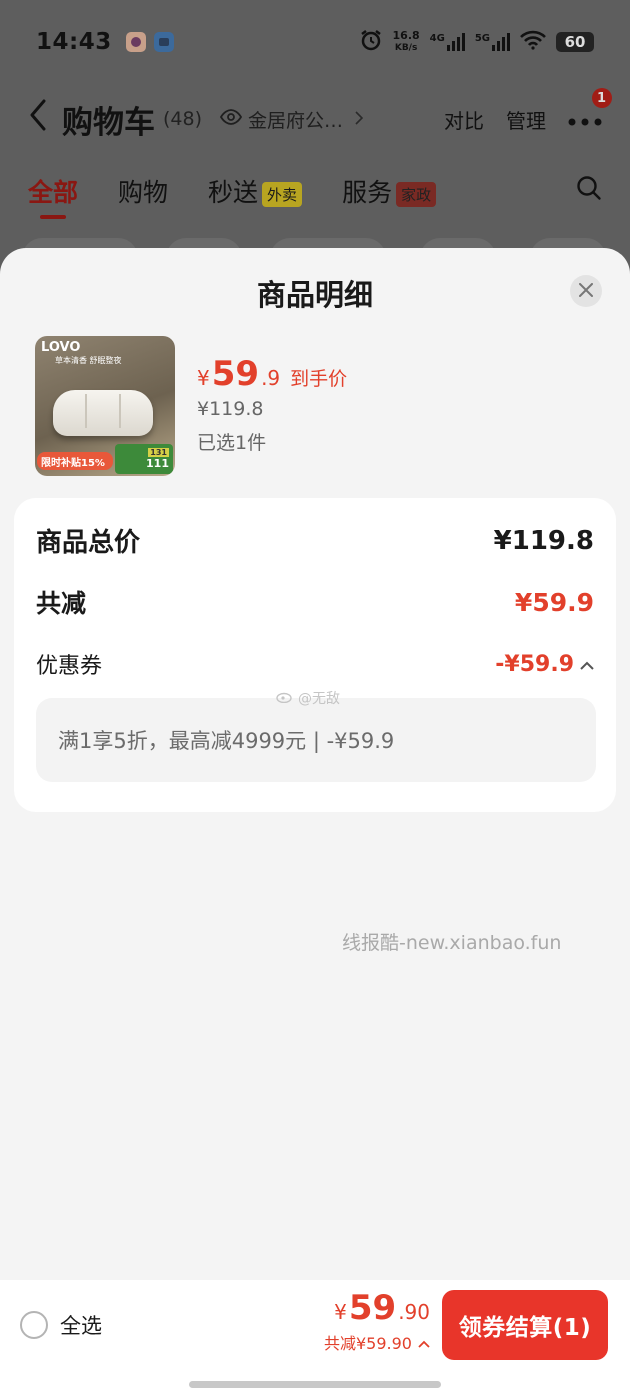 This screenshot has height=1400, width=630. I want to click on coupon-value: -¥59.9, so click(544, 664).